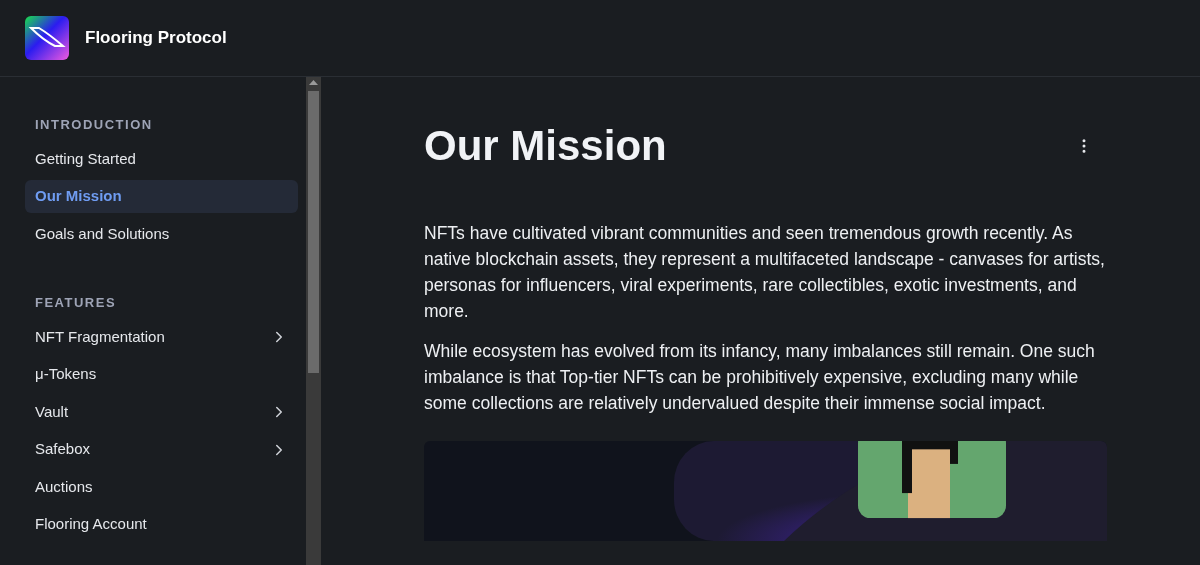 This screenshot has height=565, width=1200. I want to click on paragraph: While ecosystem has evolved from its infancy, many imbalances still remain. One such imbalance is that Top-tier NFTs can be prohibitively expensive, excluding many while some collections are relatively undervalued despite their immense social impact., so click(760, 377).